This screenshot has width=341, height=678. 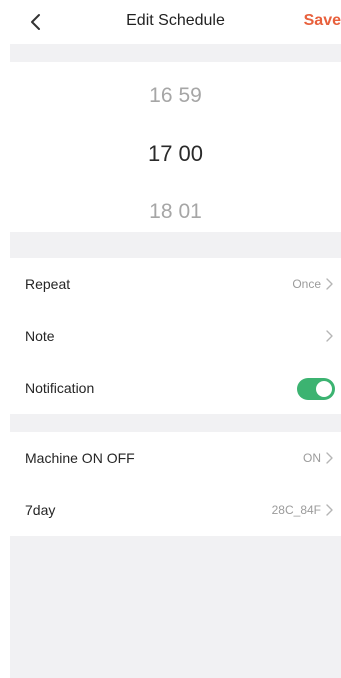 What do you see at coordinates (175, 212) in the screenshot?
I see `time-row-next: 18 01` at bounding box center [175, 212].